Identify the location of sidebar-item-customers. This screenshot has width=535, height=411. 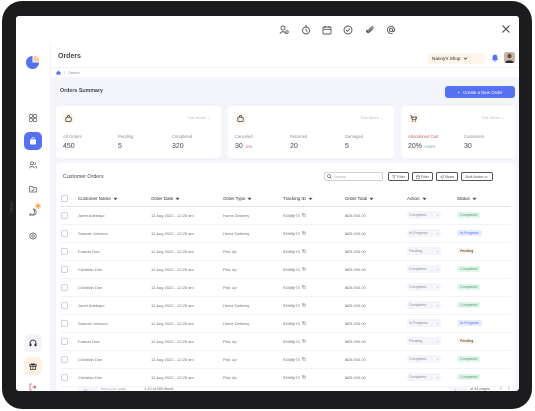
(33, 165).